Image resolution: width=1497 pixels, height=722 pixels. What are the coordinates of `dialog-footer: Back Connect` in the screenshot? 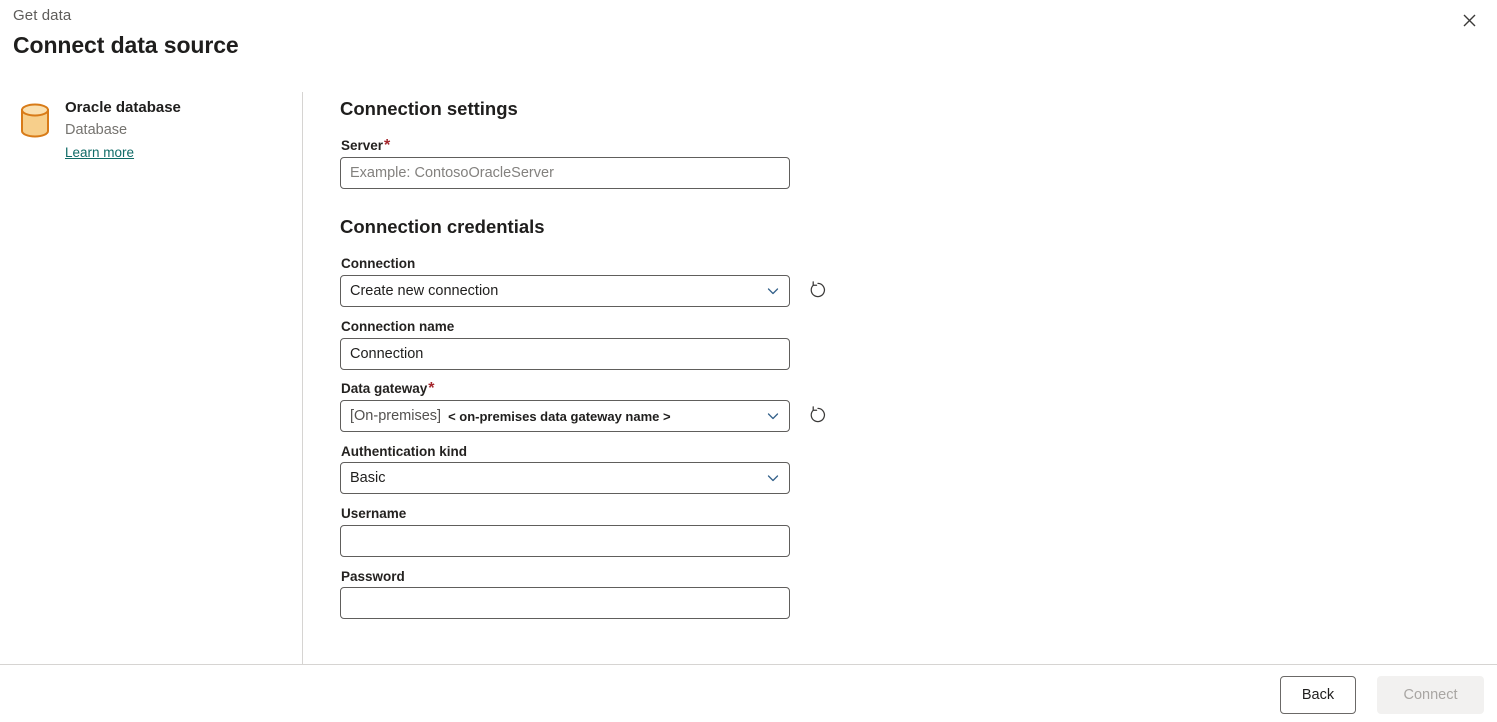 It's located at (748, 693).